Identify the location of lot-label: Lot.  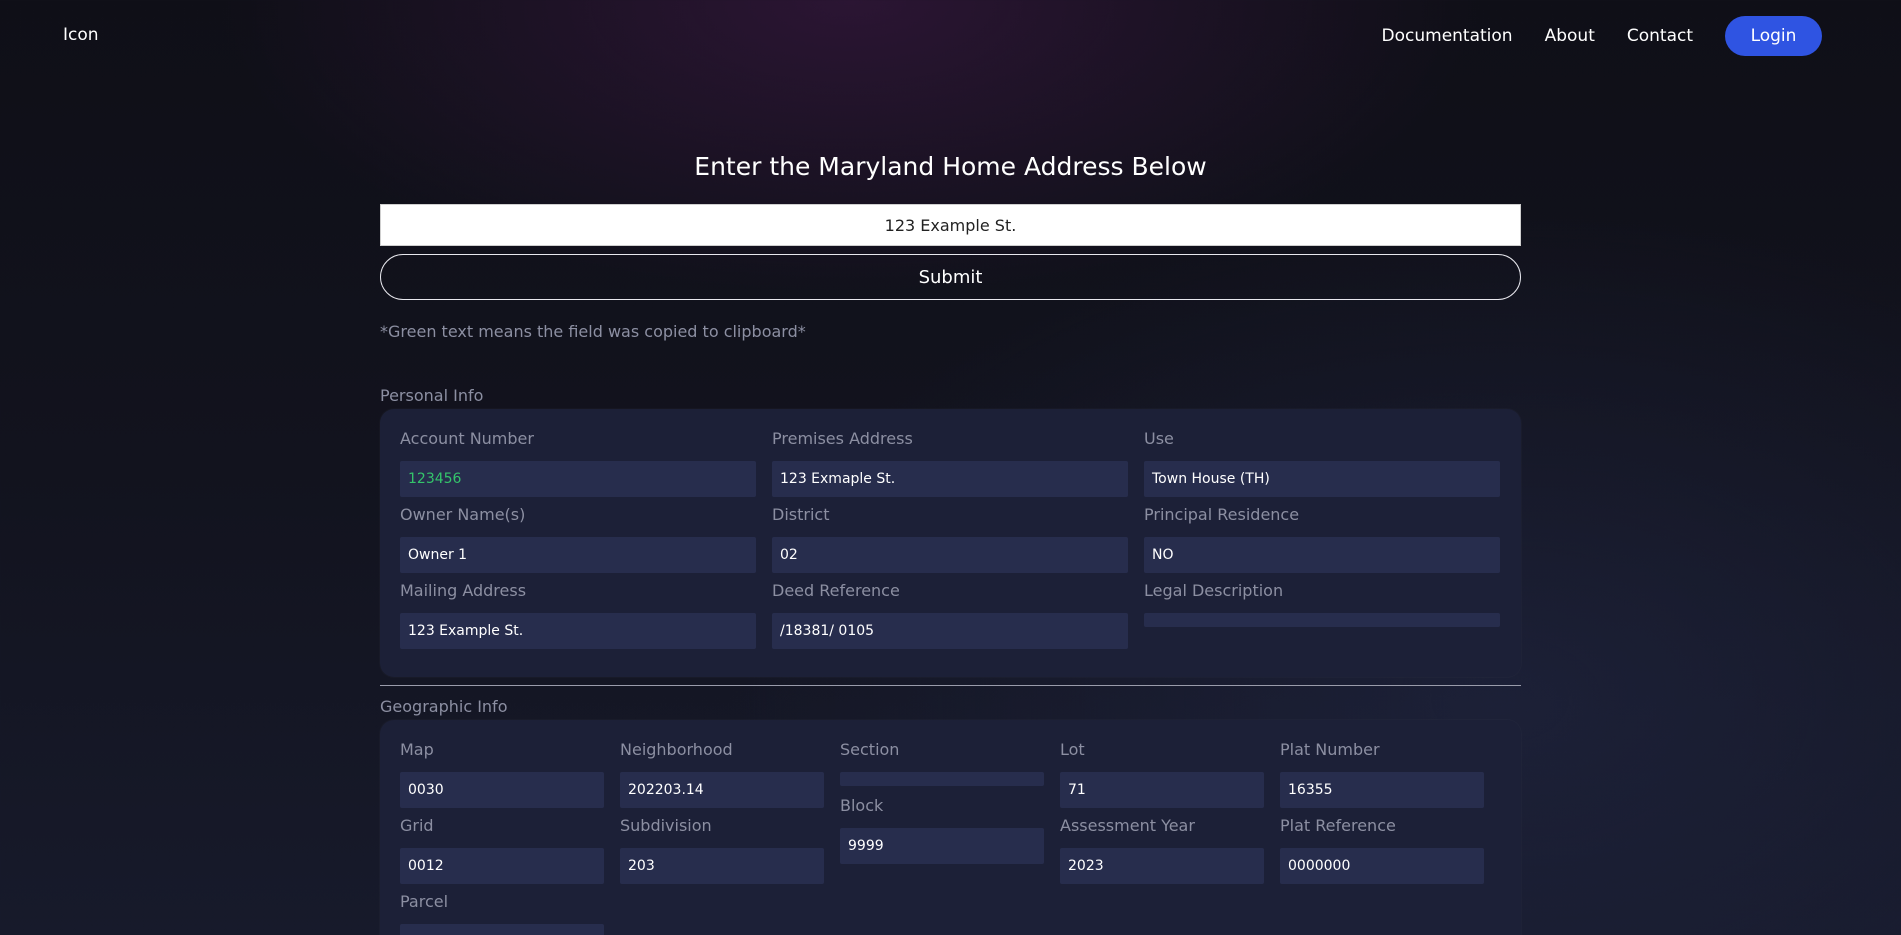
(1072, 749).